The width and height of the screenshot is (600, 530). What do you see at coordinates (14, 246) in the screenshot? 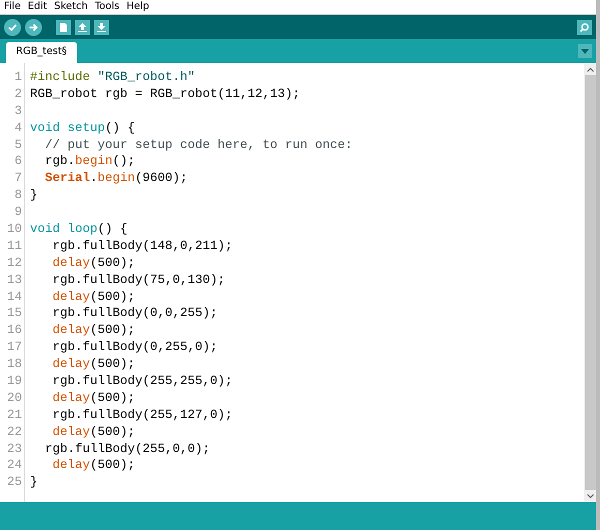
I see `line-number: 11` at bounding box center [14, 246].